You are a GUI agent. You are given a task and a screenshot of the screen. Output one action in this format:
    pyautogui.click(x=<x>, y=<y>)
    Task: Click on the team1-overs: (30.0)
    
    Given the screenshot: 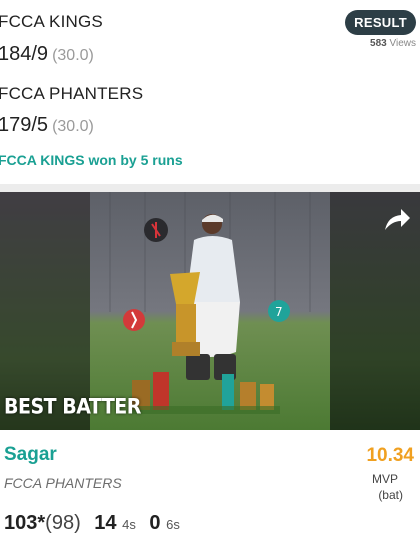 What is the action you would take?
    pyautogui.click(x=73, y=55)
    